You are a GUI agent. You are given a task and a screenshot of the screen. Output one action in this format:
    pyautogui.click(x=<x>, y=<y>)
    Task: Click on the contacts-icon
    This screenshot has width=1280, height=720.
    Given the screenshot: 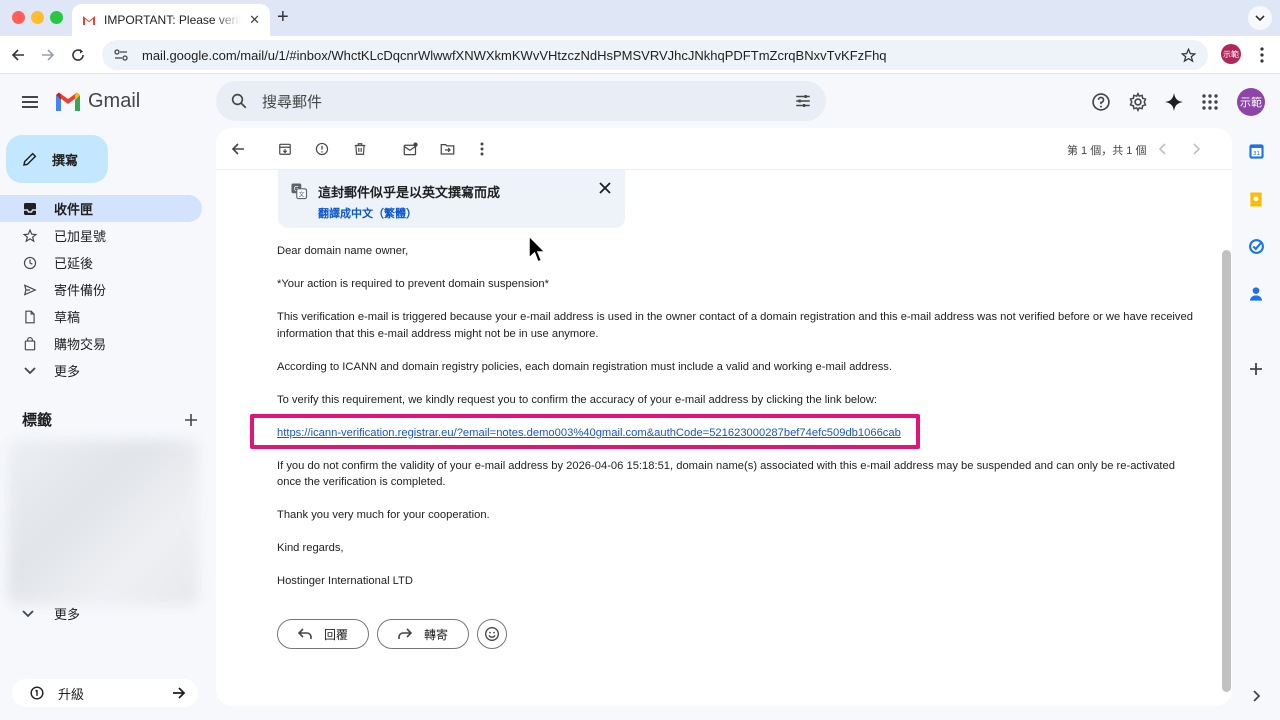 What is the action you would take?
    pyautogui.click(x=1256, y=294)
    